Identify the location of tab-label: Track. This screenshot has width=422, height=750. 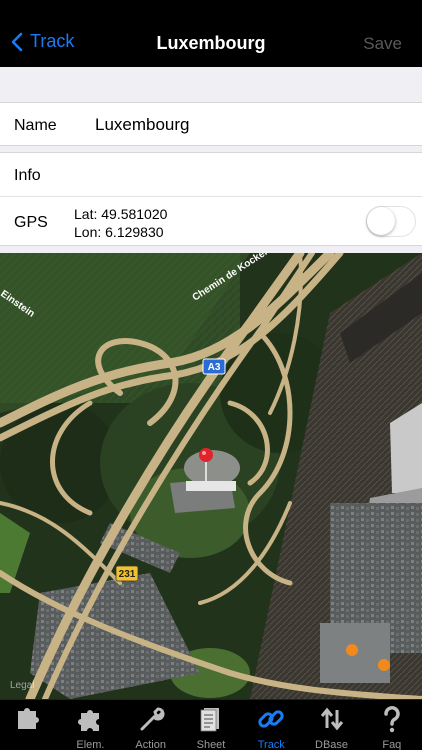
(271, 744).